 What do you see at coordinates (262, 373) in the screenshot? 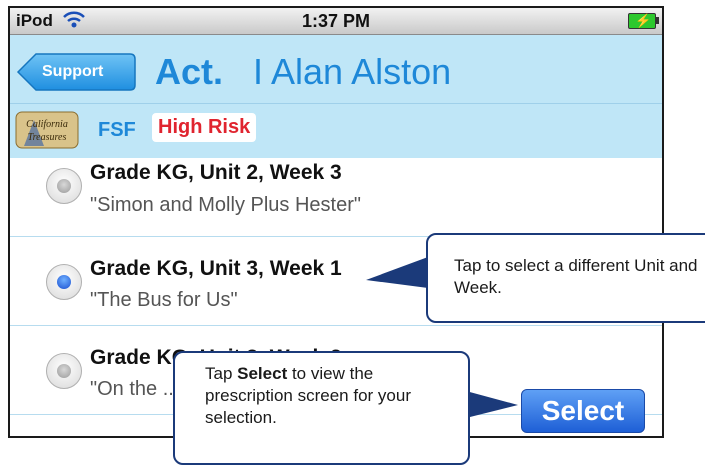
I see `callout-select-emphasis: Select` at bounding box center [262, 373].